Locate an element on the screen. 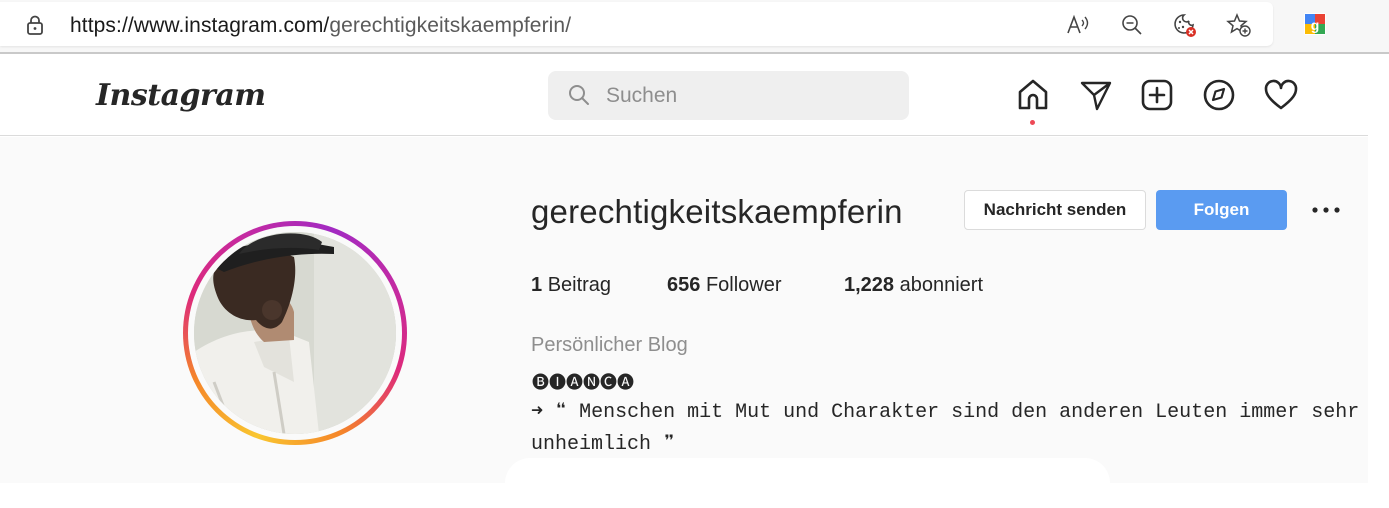 The image size is (1389, 508). url-host: https://www.instagram.com/ is located at coordinates (200, 25).